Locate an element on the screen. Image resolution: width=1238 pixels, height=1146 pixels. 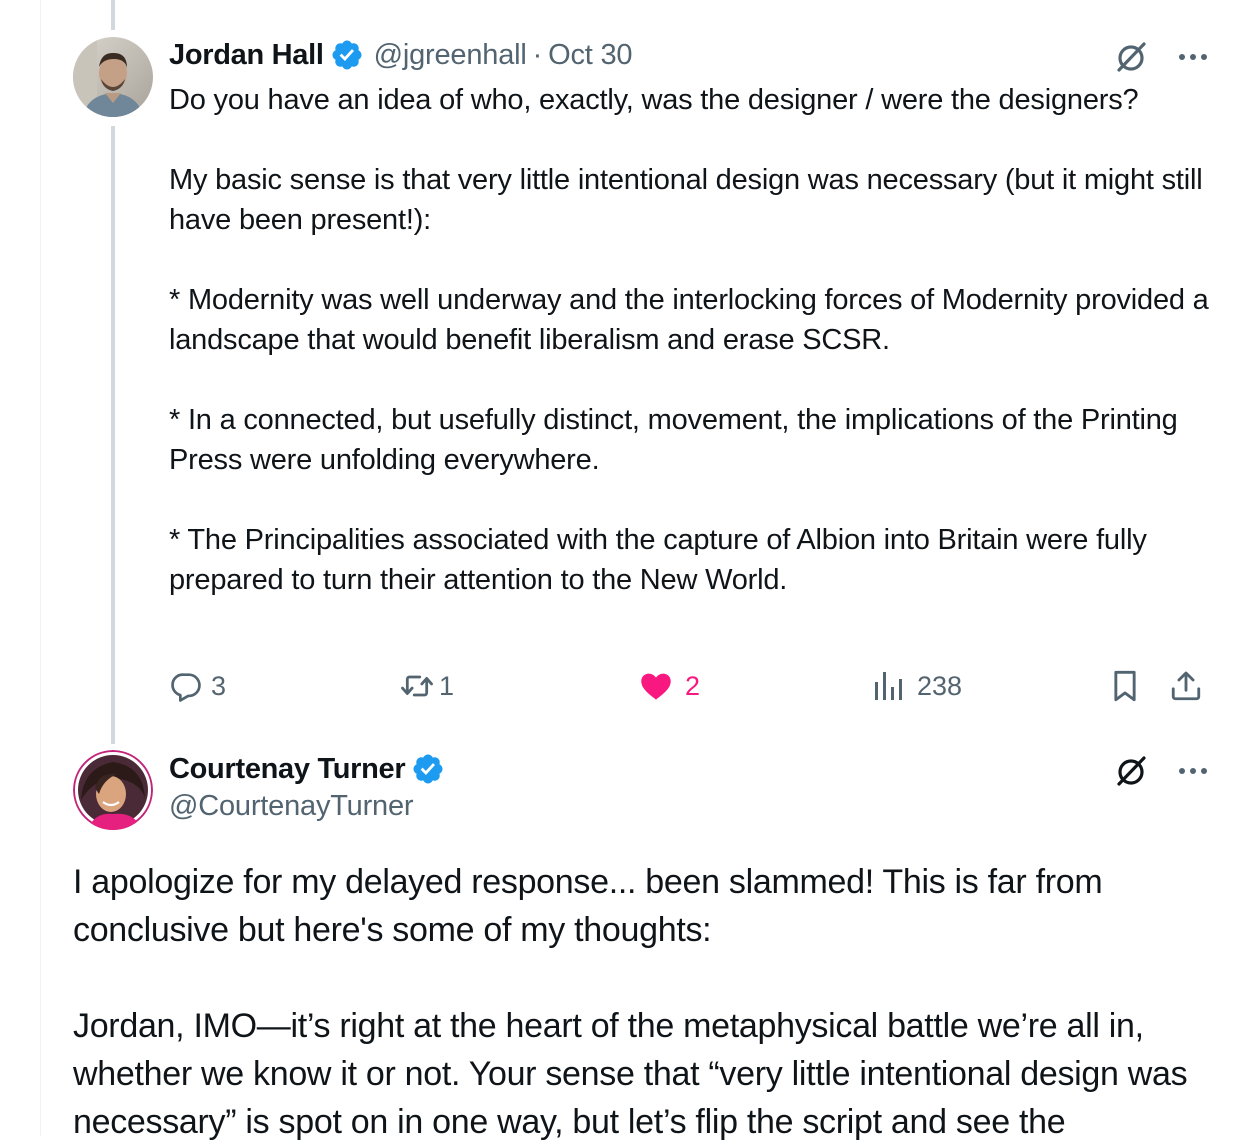
bookmark-icon is located at coordinates (1125, 686).